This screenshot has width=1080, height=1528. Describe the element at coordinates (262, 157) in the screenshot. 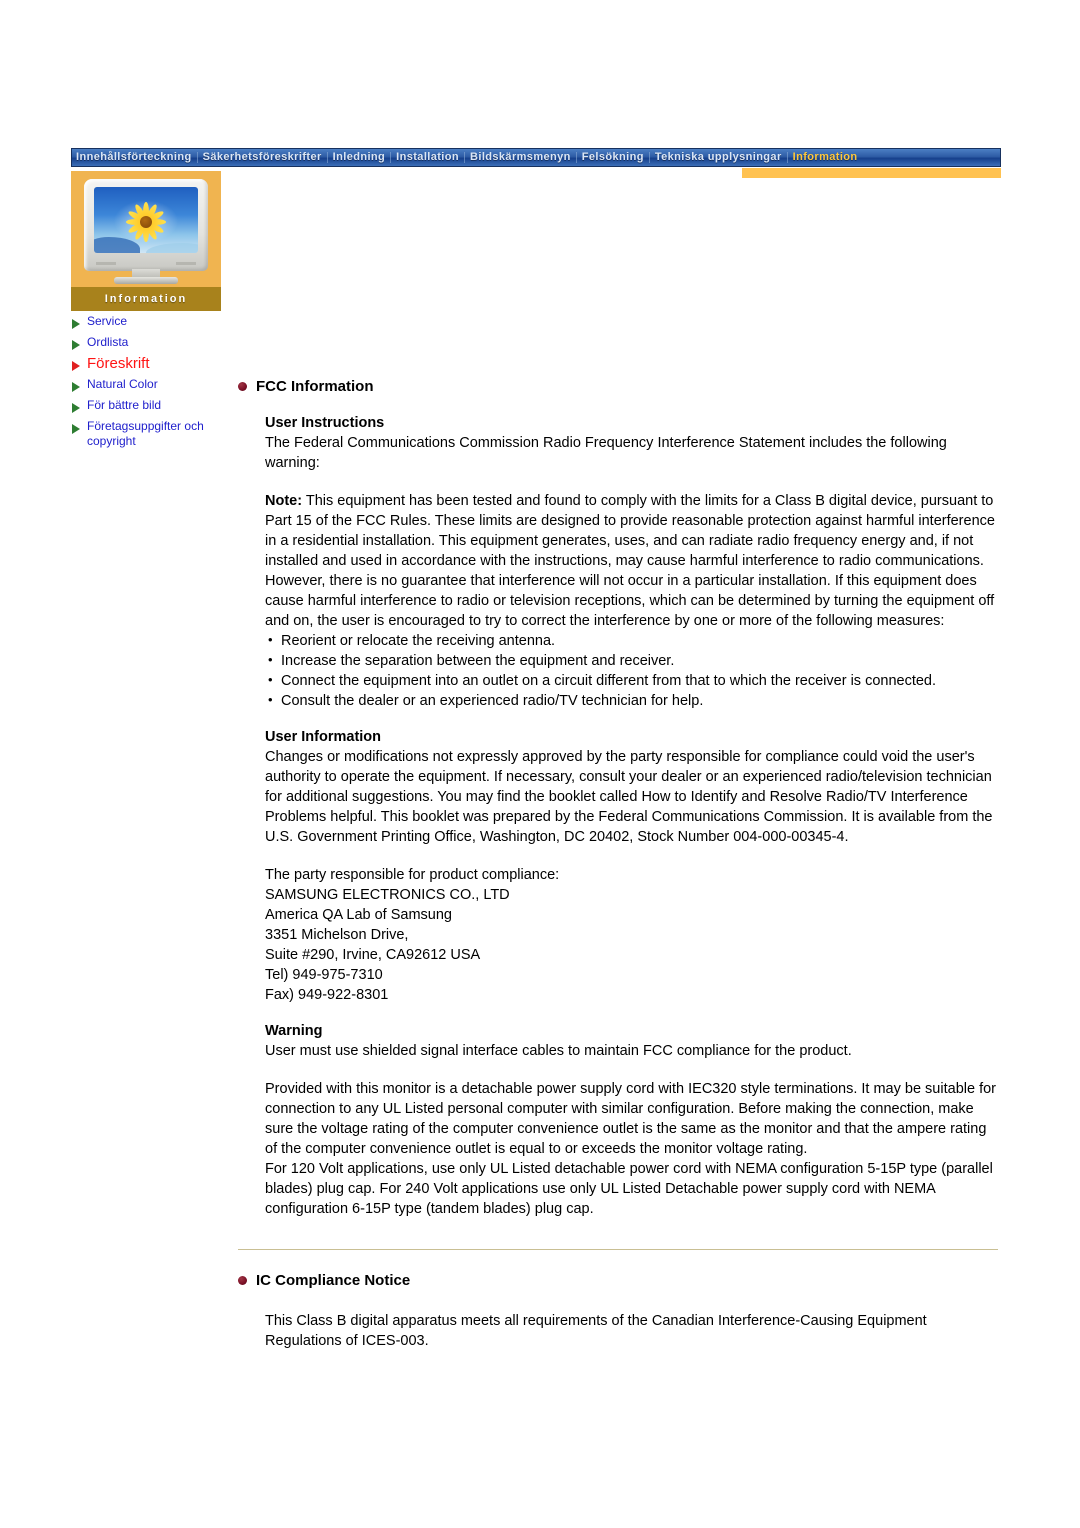

I see `nav-item-sakerhetsforeskrifter: Säkerhetsföreskrifter` at that location.